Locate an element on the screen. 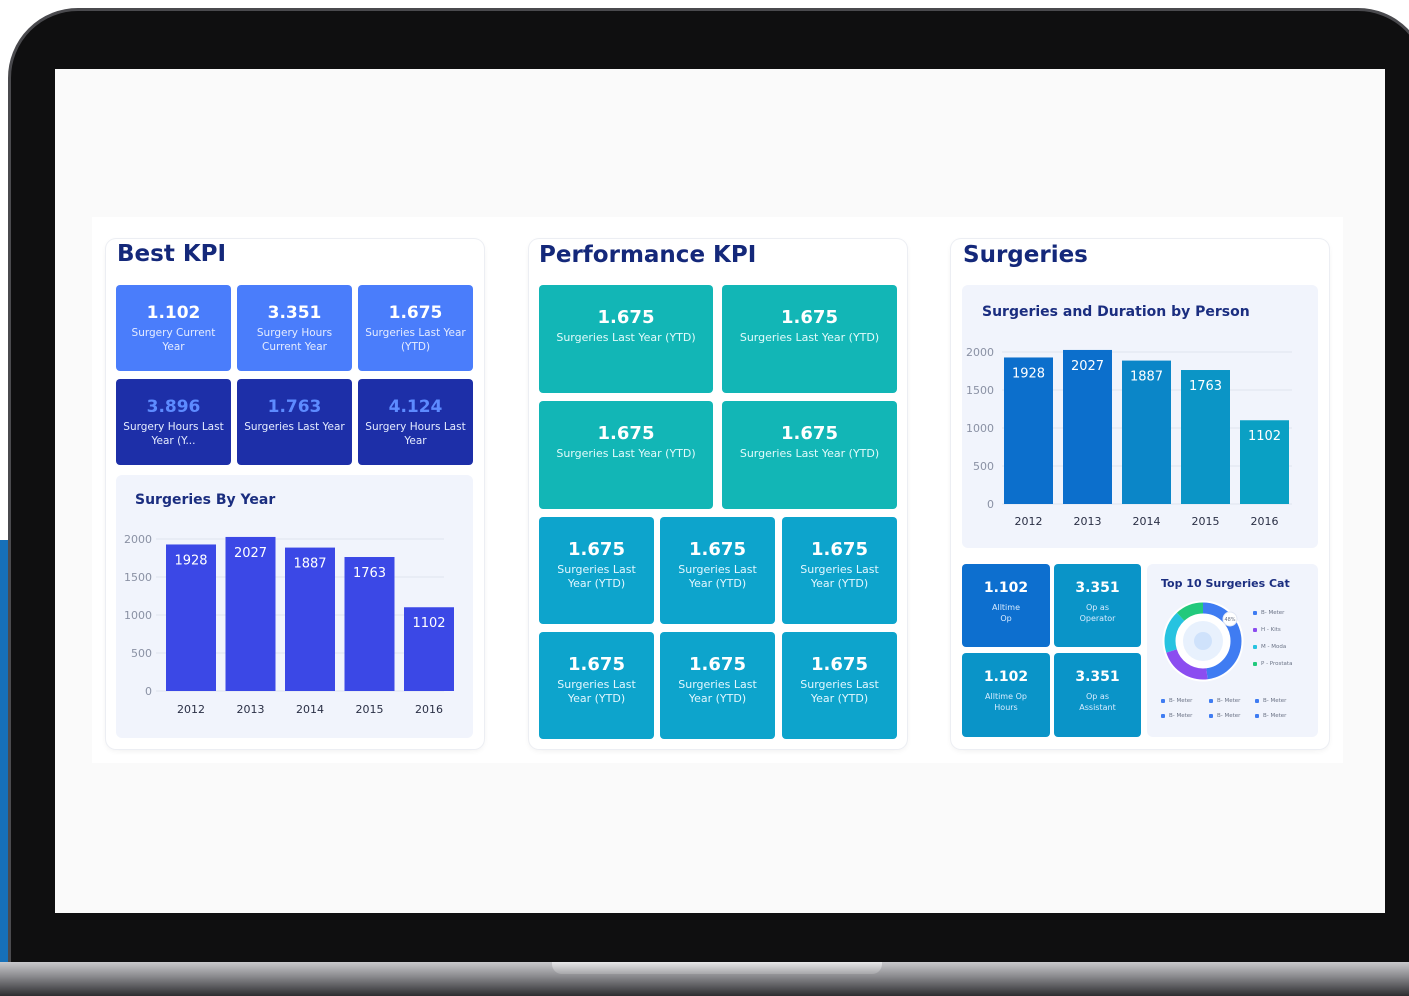 The image size is (1409, 996). perf-tile-6: 1.675 Surgeries Last Year (YTD) is located at coordinates (717, 570).